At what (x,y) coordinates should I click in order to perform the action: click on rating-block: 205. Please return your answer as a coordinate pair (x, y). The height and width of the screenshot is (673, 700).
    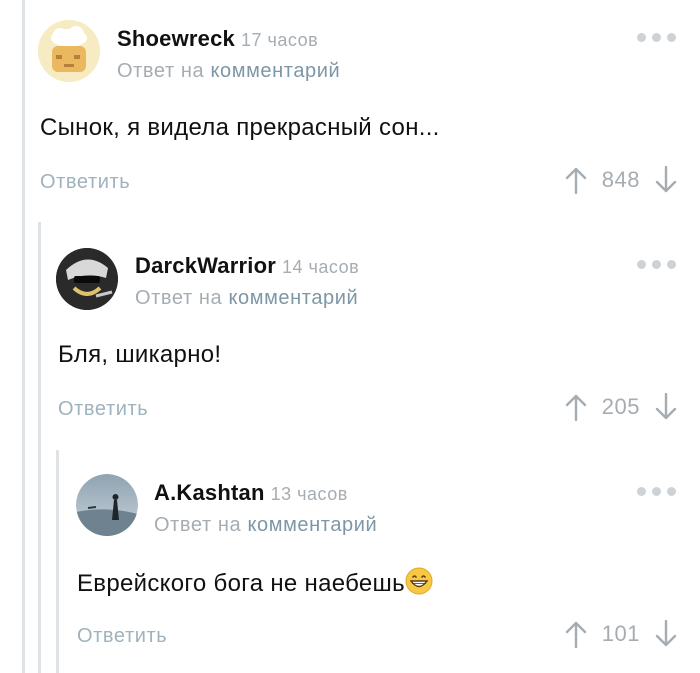
    Looking at the image, I should click on (621, 407).